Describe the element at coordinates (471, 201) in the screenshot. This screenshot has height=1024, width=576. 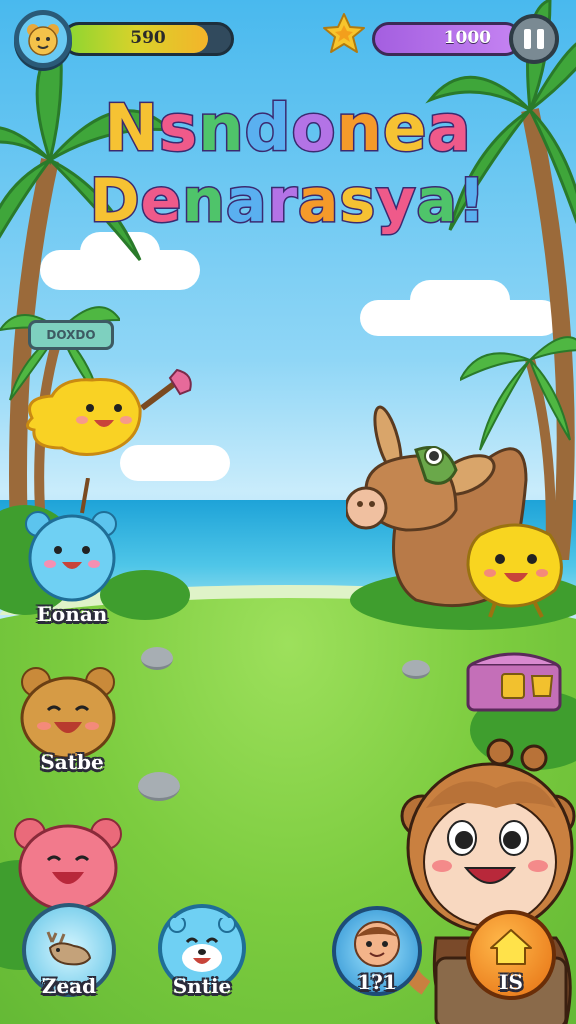
I see `title-letter: !` at that location.